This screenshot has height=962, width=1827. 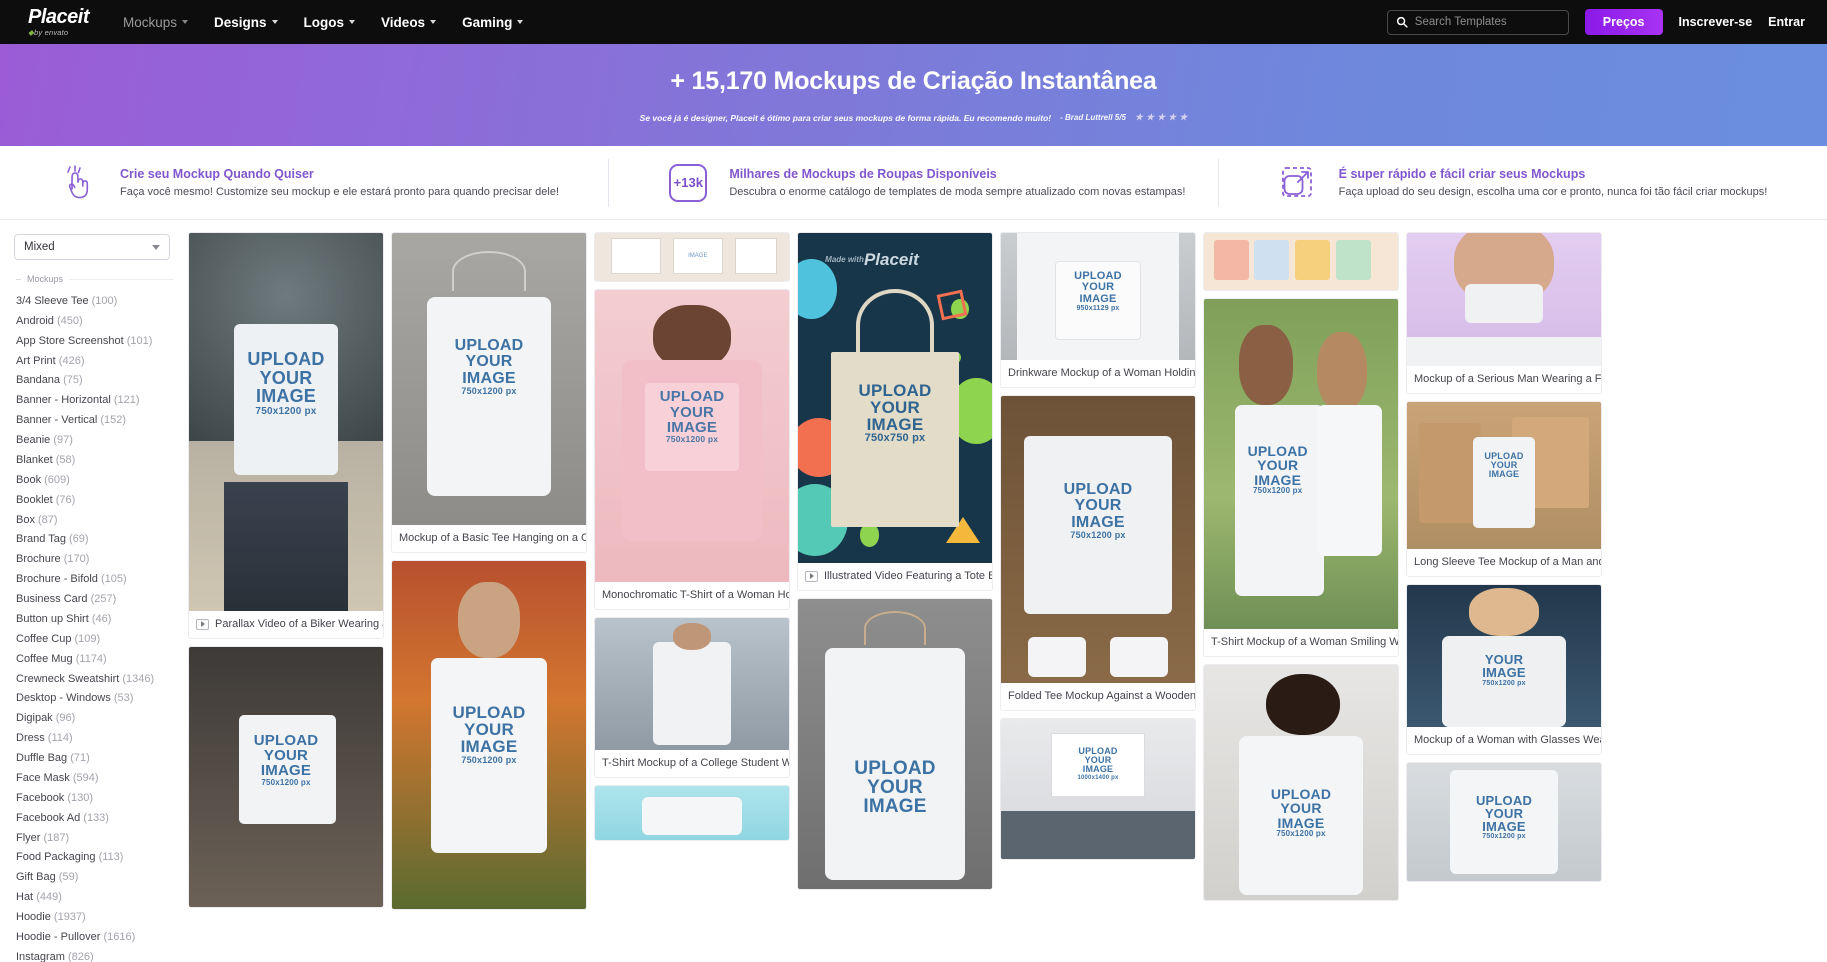 What do you see at coordinates (94, 738) in the screenshot?
I see `sidebar-category-item: Dress (114)` at bounding box center [94, 738].